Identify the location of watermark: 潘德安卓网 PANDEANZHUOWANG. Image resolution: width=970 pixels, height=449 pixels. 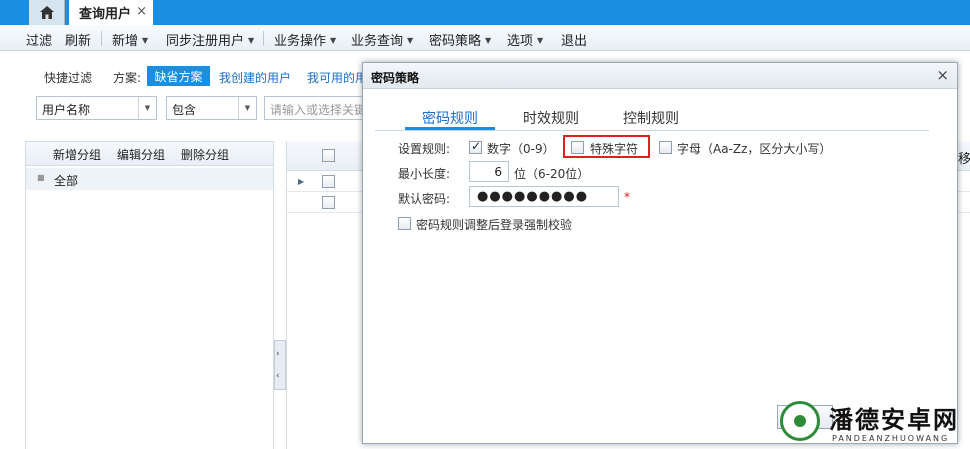
(872, 423).